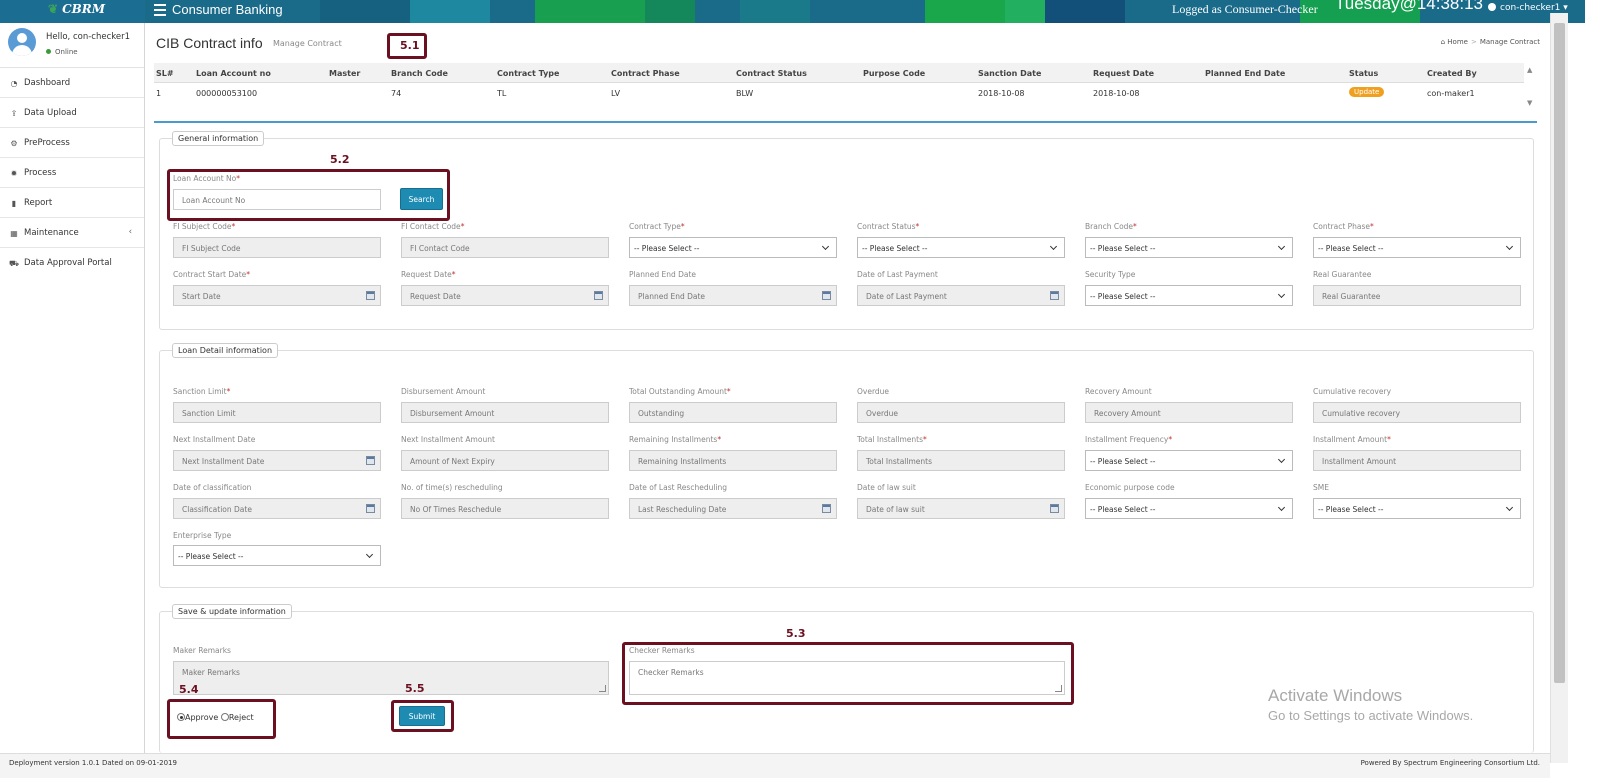 The width and height of the screenshot is (1600, 778). I want to click on installment-frequency-select: -- Please Select --, so click(1189, 460).